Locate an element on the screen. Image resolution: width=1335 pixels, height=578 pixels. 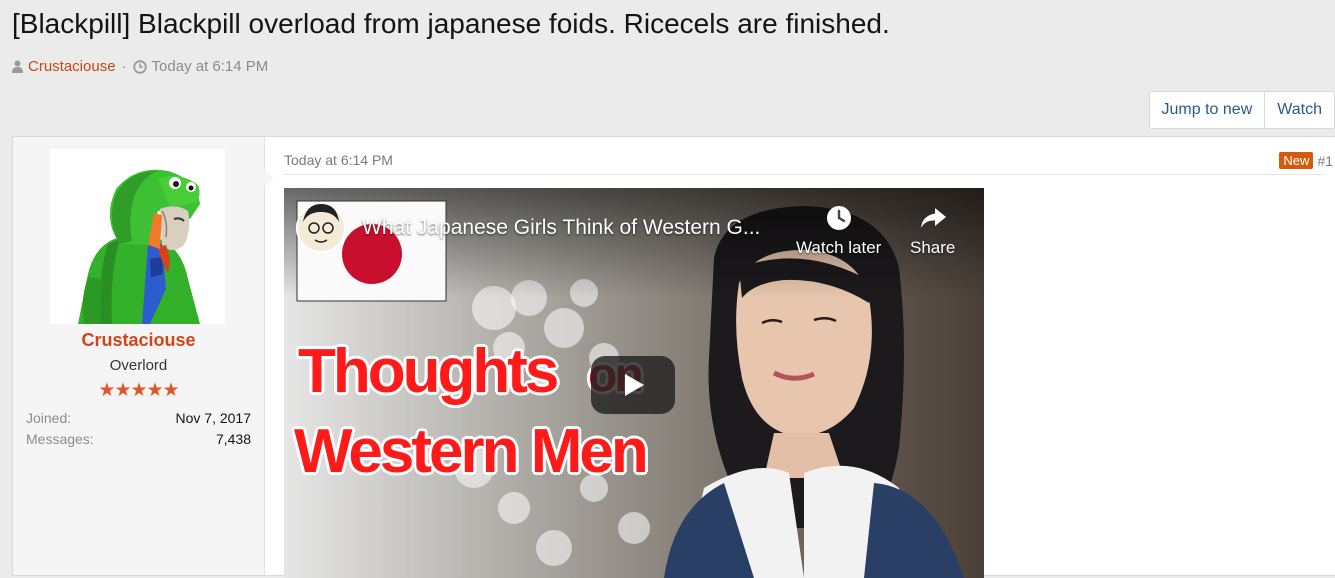
watch-later-label: Watch later is located at coordinates (839, 247).